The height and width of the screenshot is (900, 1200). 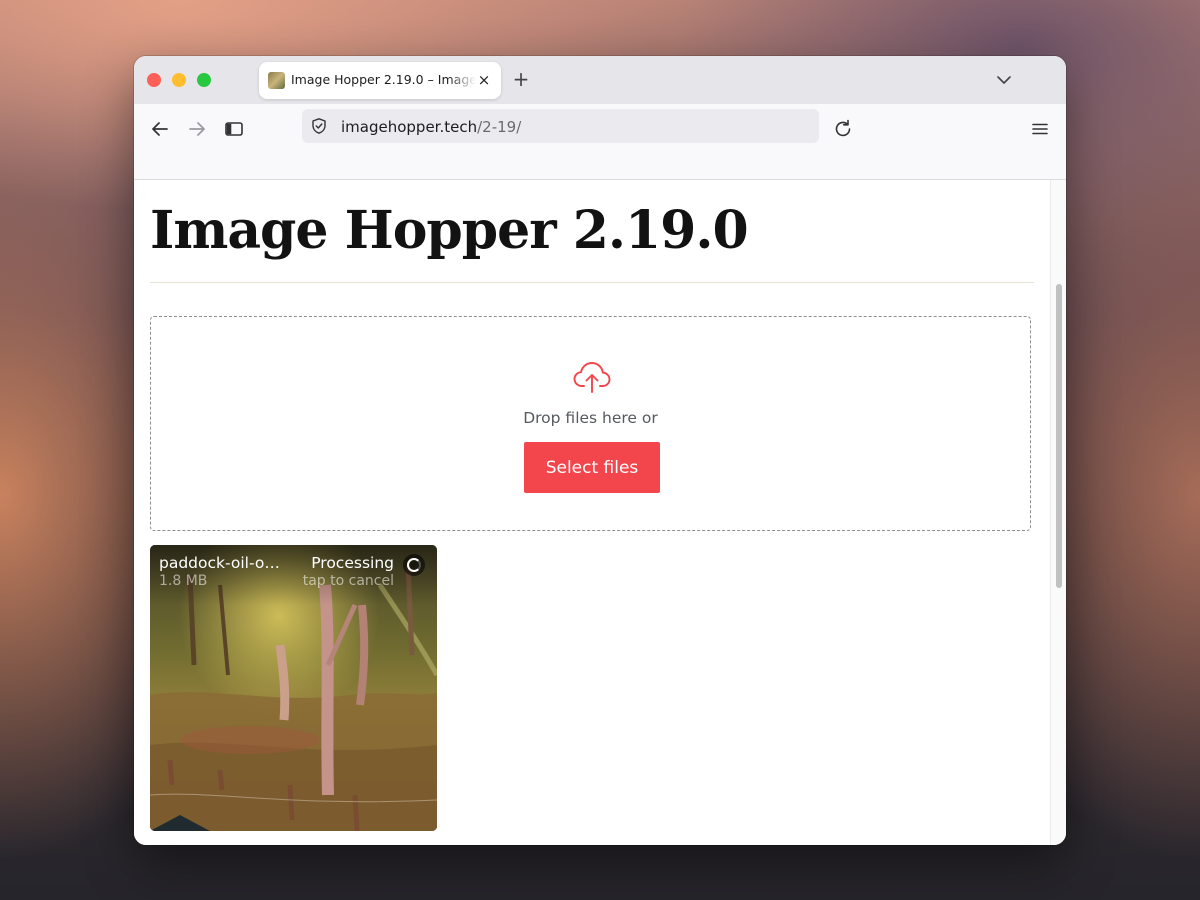 What do you see at coordinates (1040, 129) in the screenshot?
I see `hamburger-menu-icon` at bounding box center [1040, 129].